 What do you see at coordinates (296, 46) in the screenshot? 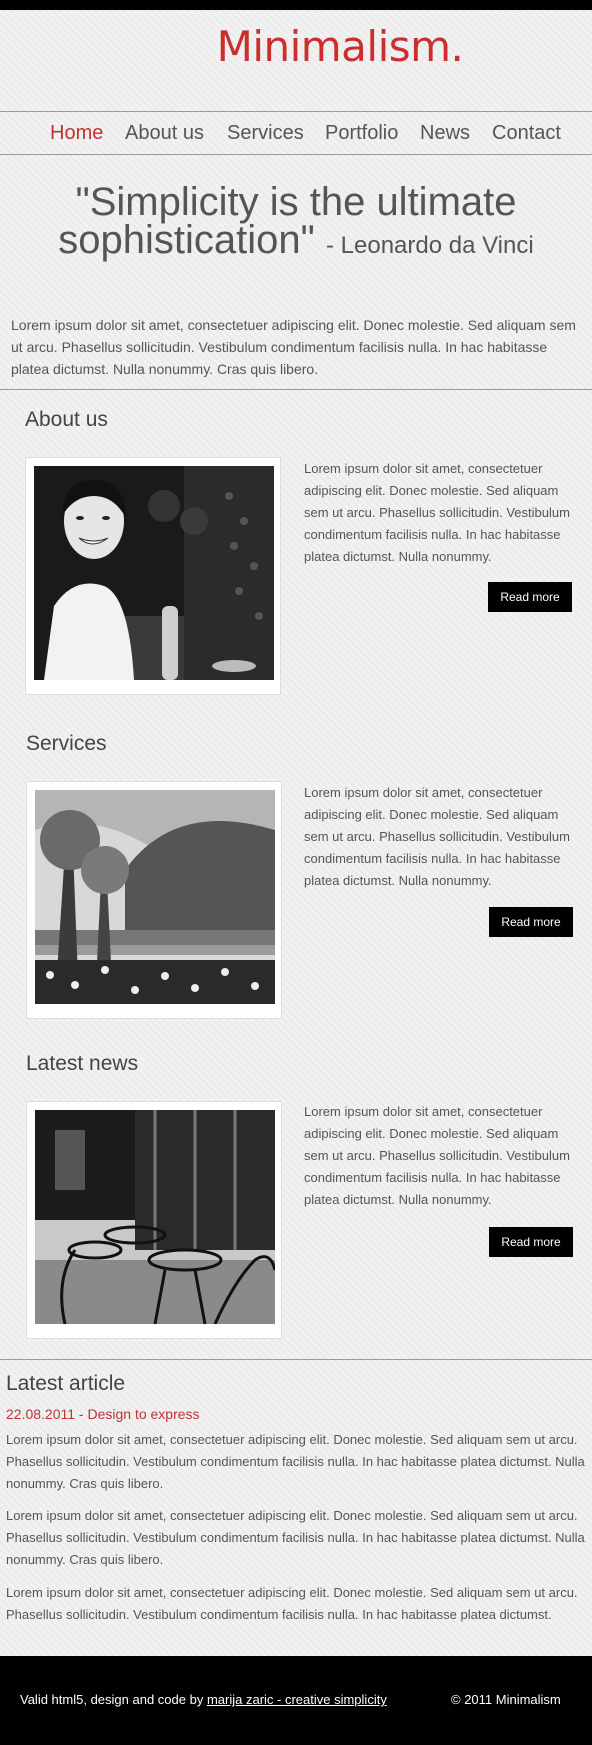
I see `site-logo: Minimalism.` at bounding box center [296, 46].